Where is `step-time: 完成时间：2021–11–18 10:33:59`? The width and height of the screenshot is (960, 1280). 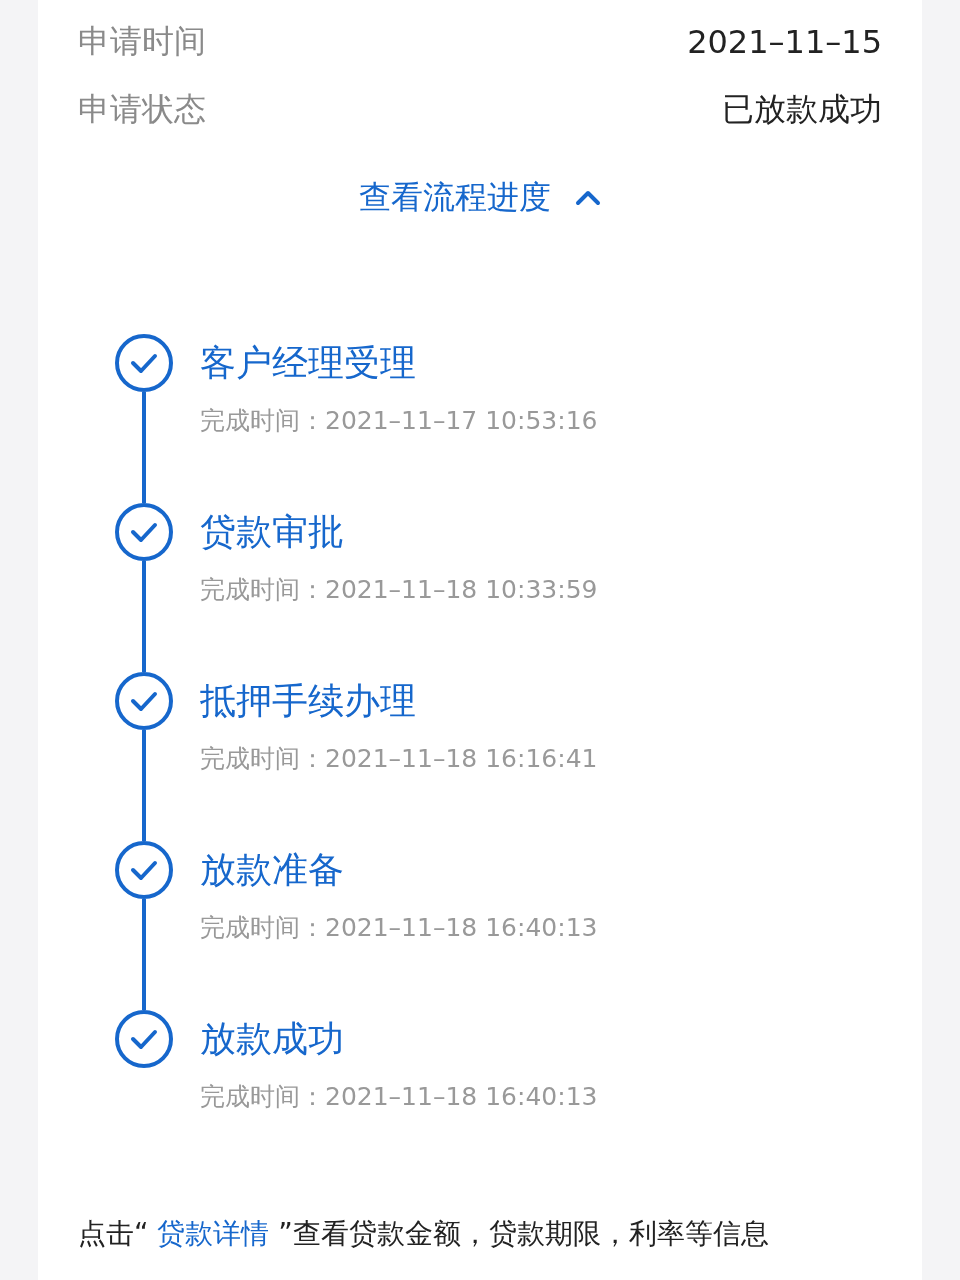 step-time: 完成时间：2021–11–18 10:33:59 is located at coordinates (399, 590).